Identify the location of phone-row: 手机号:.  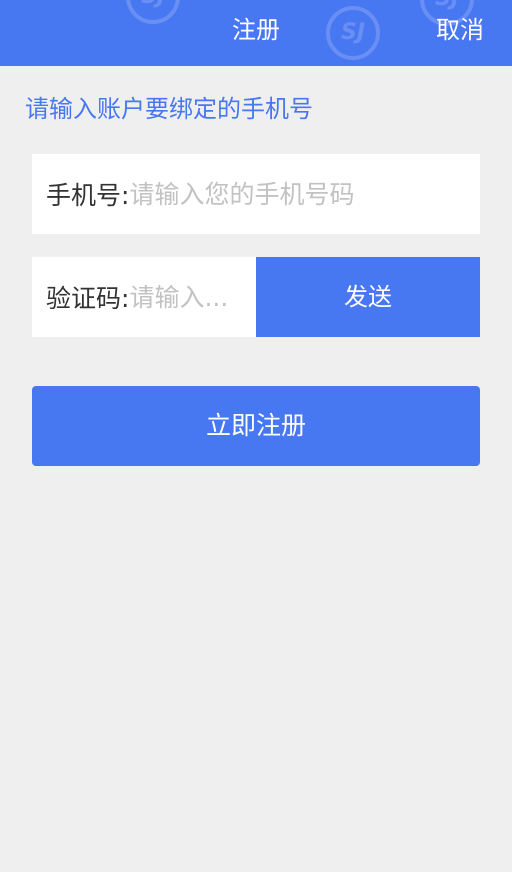
(256, 194).